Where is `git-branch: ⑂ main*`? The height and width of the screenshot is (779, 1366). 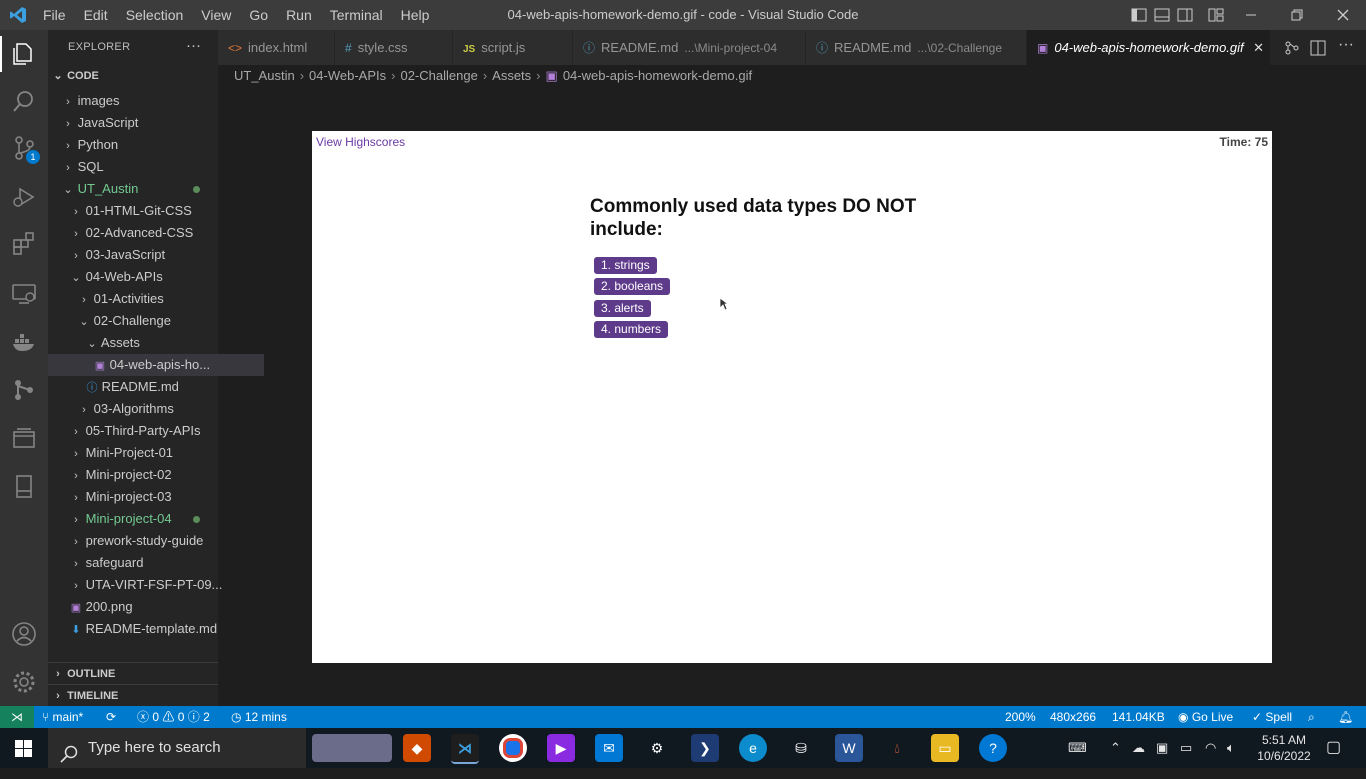 git-branch: ⑂ main* is located at coordinates (62, 717).